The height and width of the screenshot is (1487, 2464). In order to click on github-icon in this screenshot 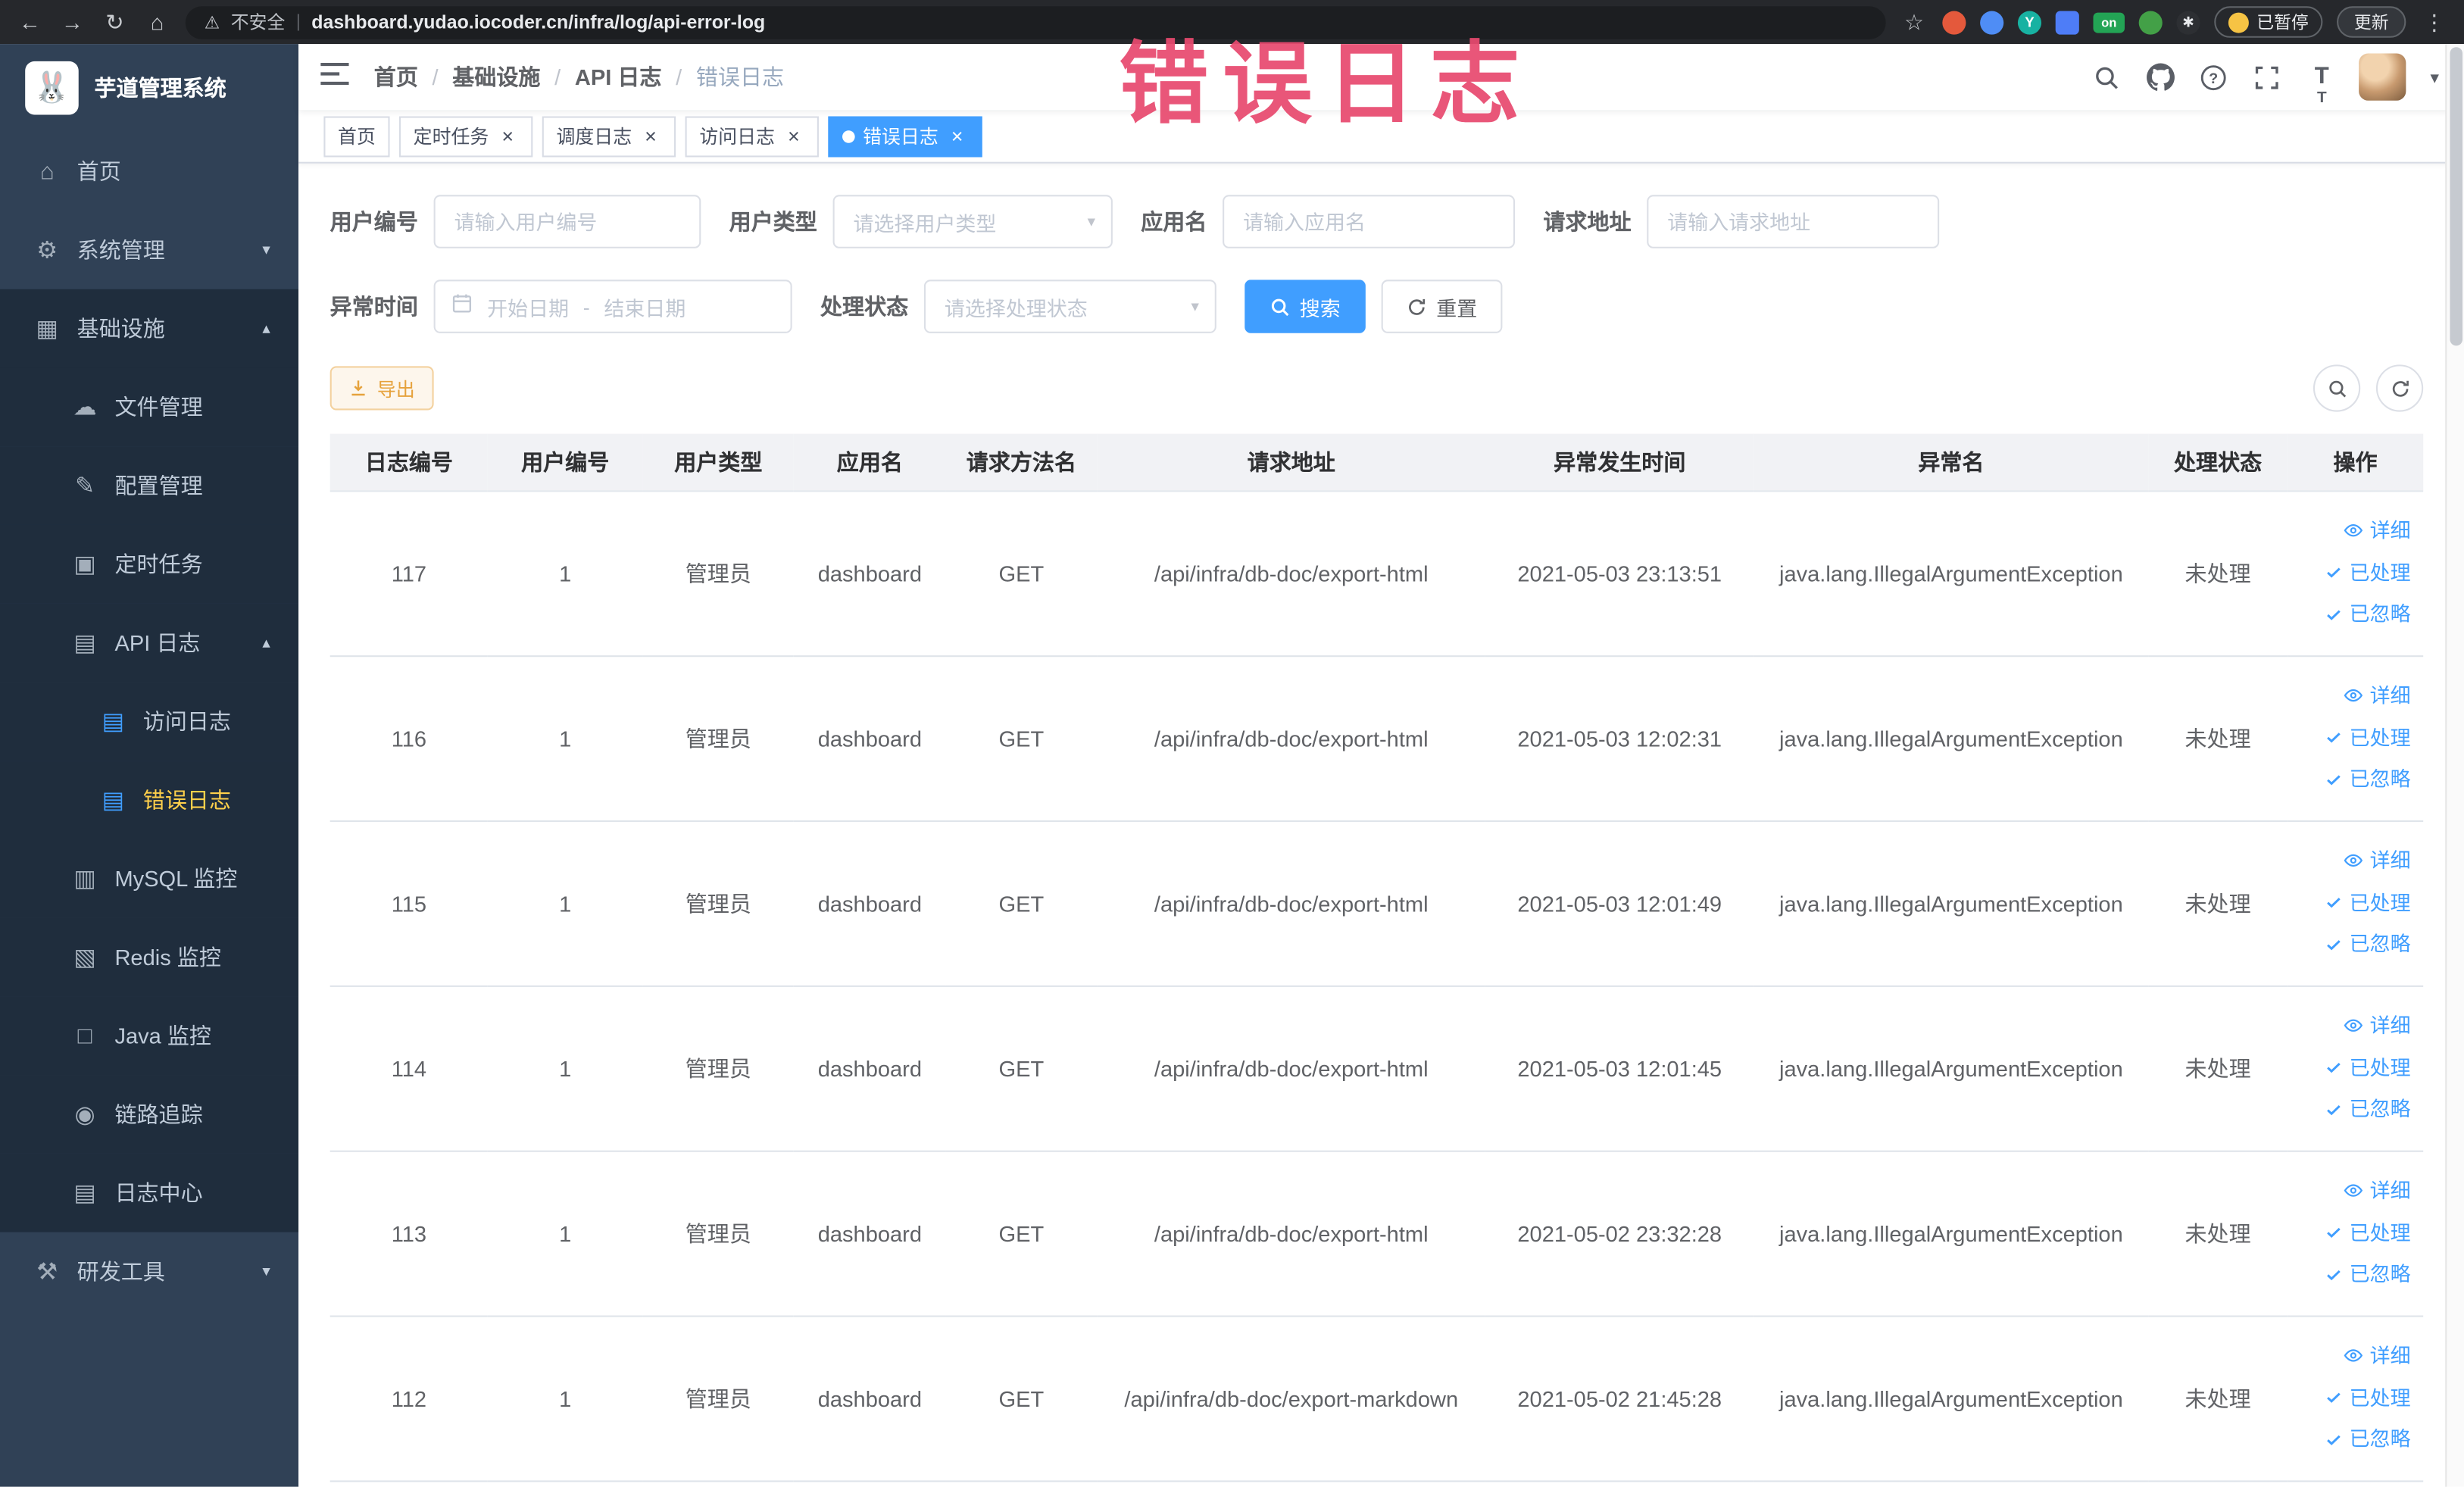, I will do `click(2160, 77)`.